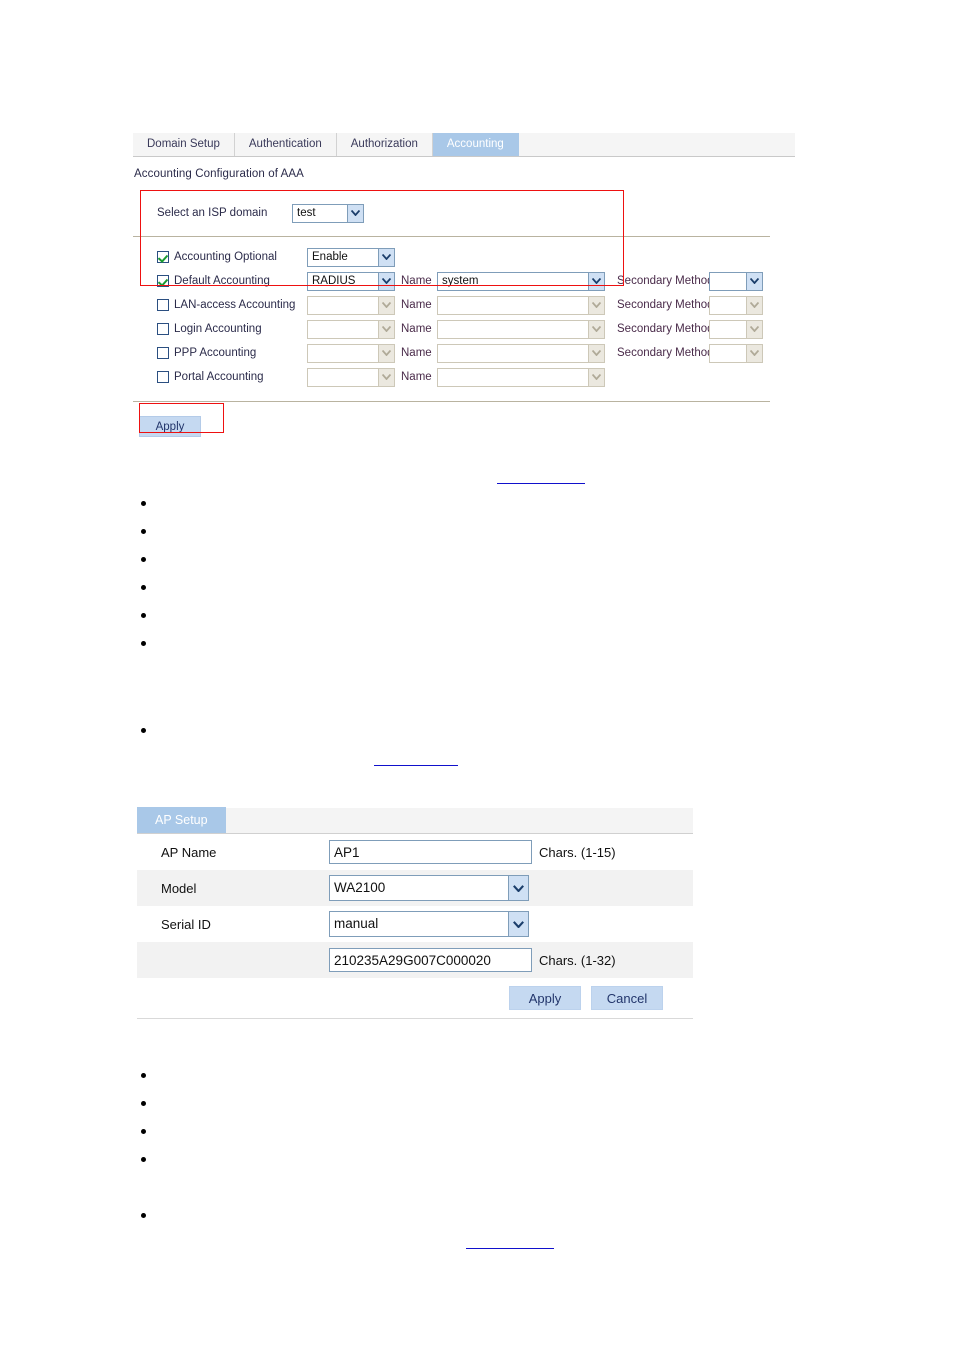  I want to click on portal-accounting-name-select, so click(521, 377).